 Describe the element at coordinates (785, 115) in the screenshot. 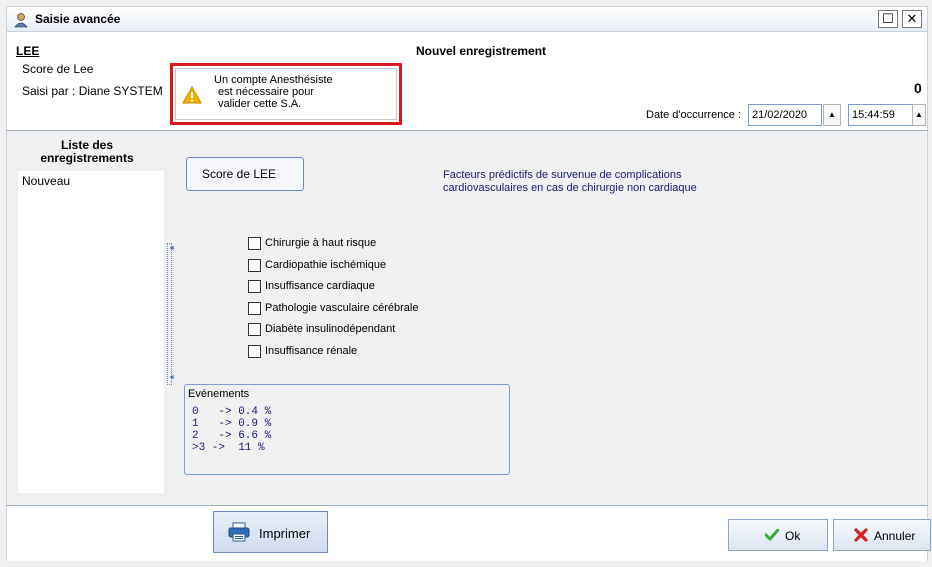

I see `occurrence-date-field: 21/02/2020` at that location.